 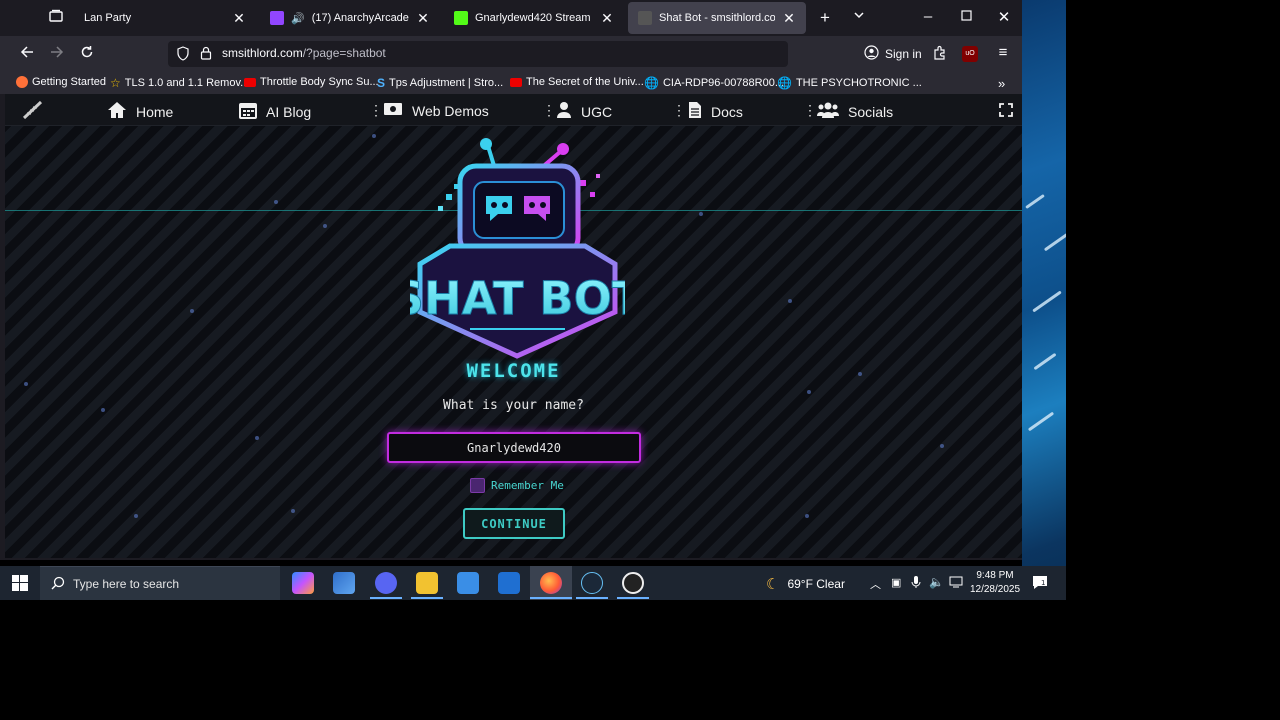 I want to click on close-window-icon: ✕, so click(x=1004, y=17).